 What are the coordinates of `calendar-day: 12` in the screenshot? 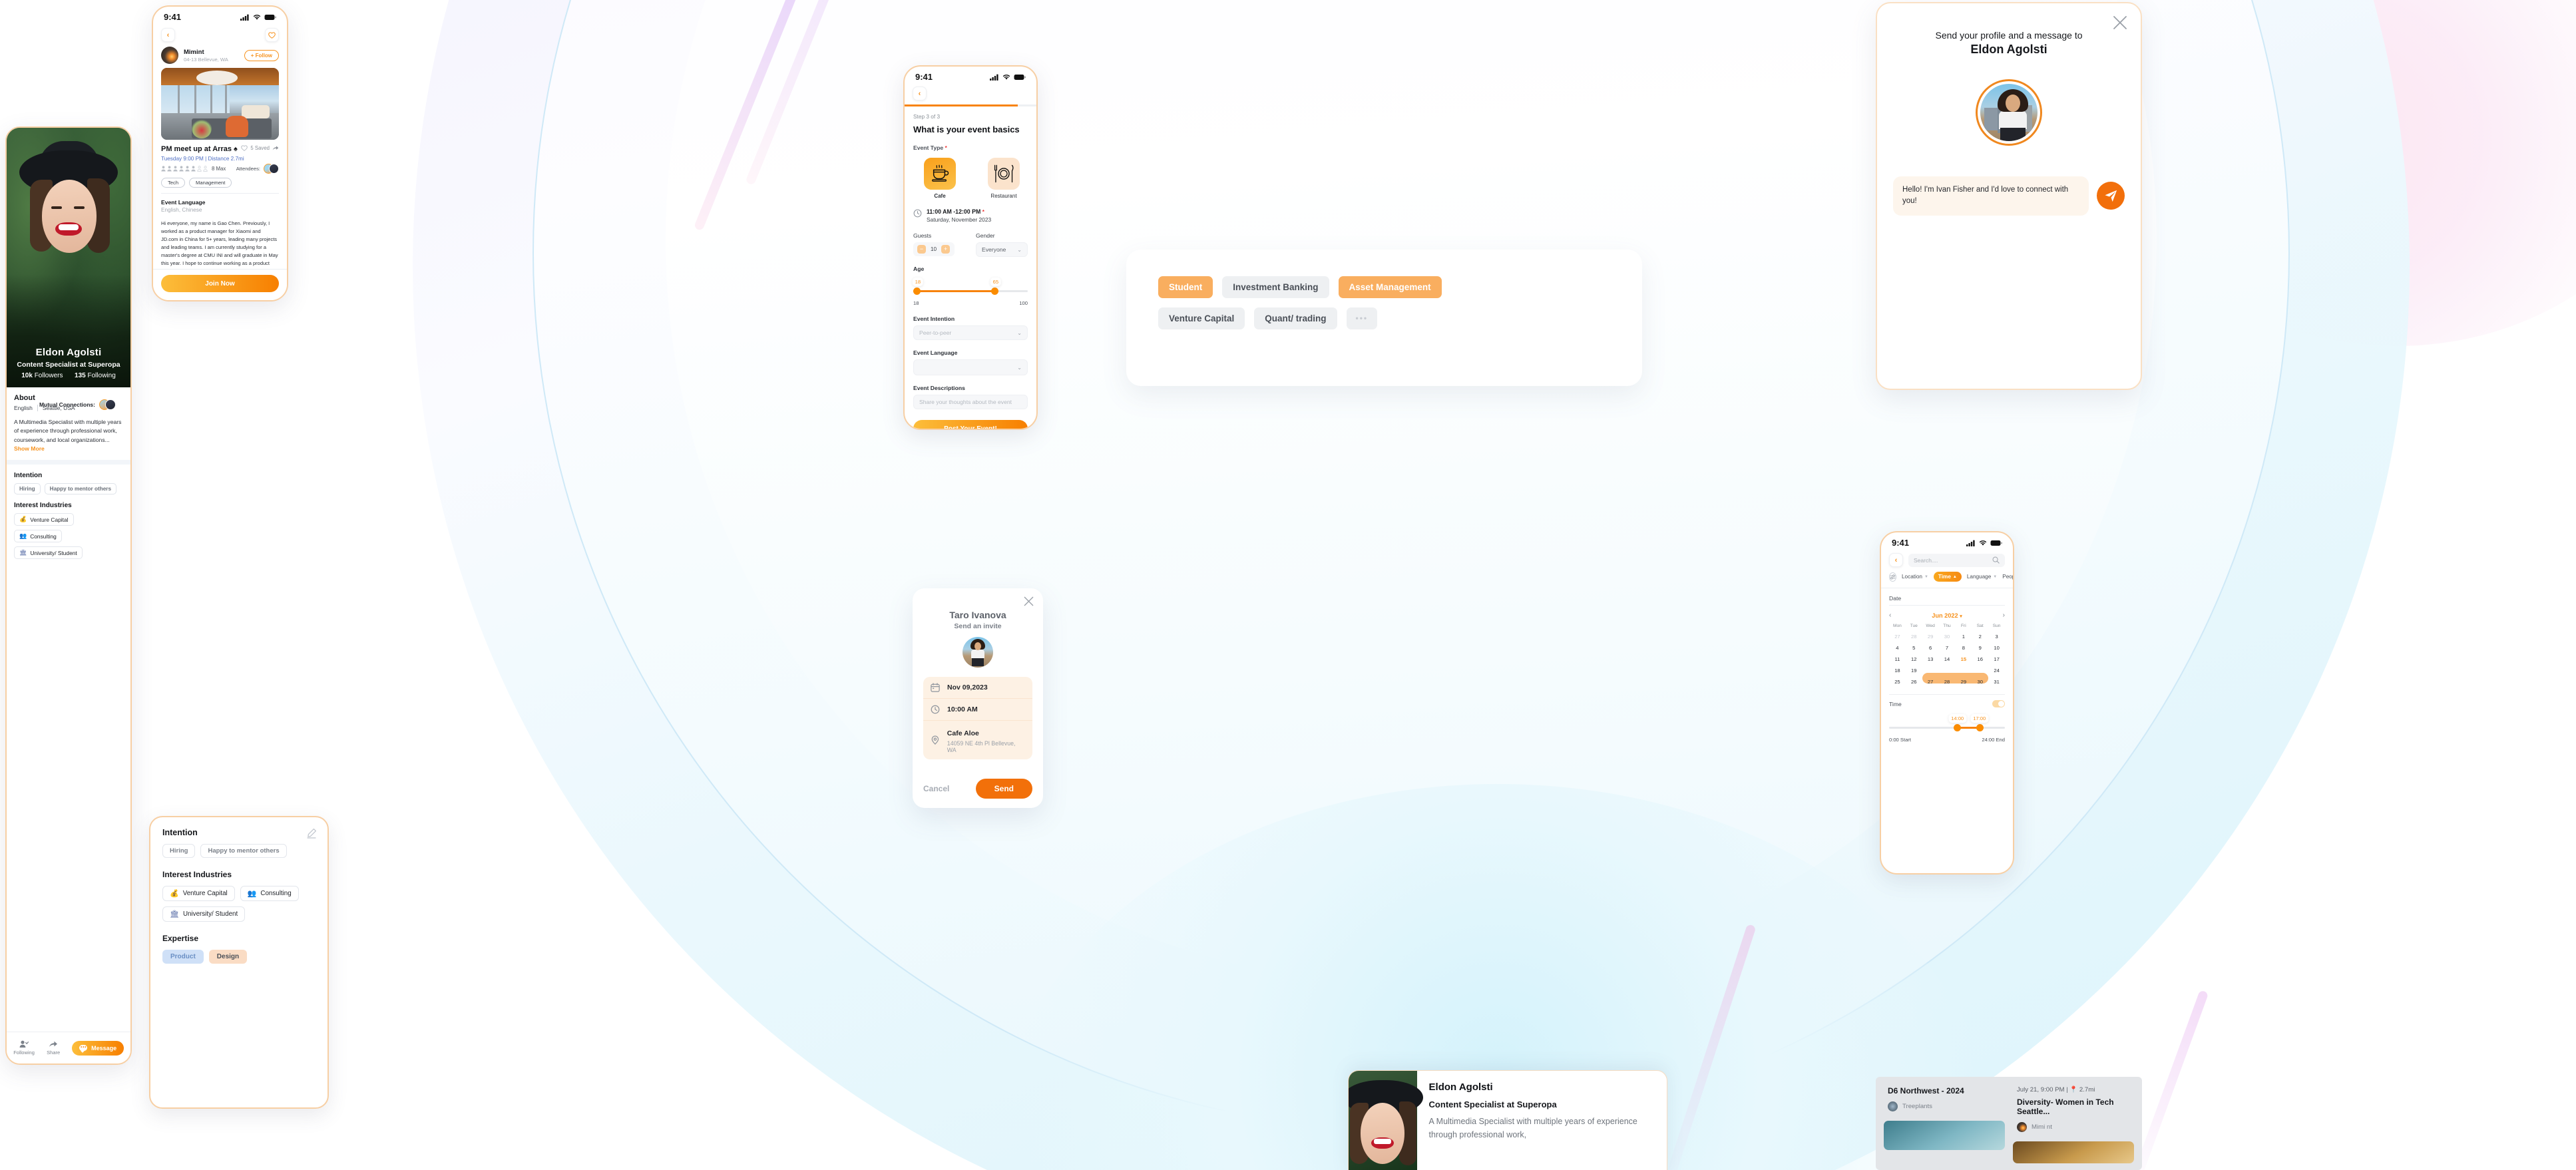 It's located at (1914, 659).